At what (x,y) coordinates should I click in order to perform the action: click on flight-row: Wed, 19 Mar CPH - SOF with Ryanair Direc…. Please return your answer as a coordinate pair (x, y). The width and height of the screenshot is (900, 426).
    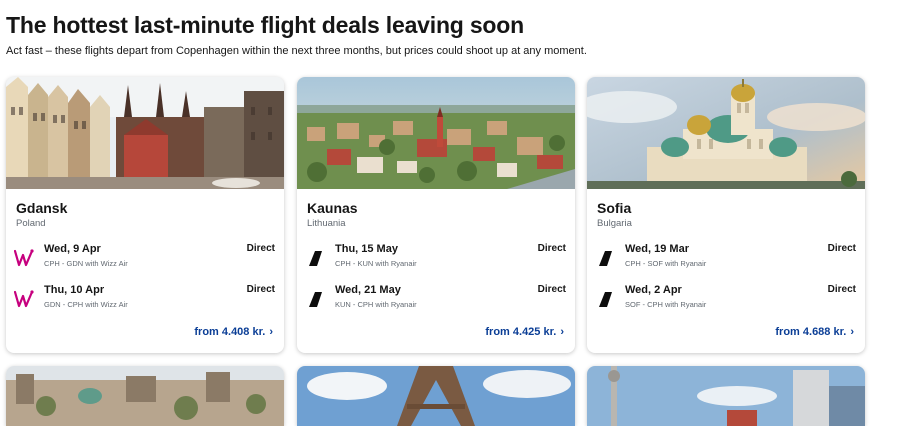
    Looking at the image, I should click on (726, 260).